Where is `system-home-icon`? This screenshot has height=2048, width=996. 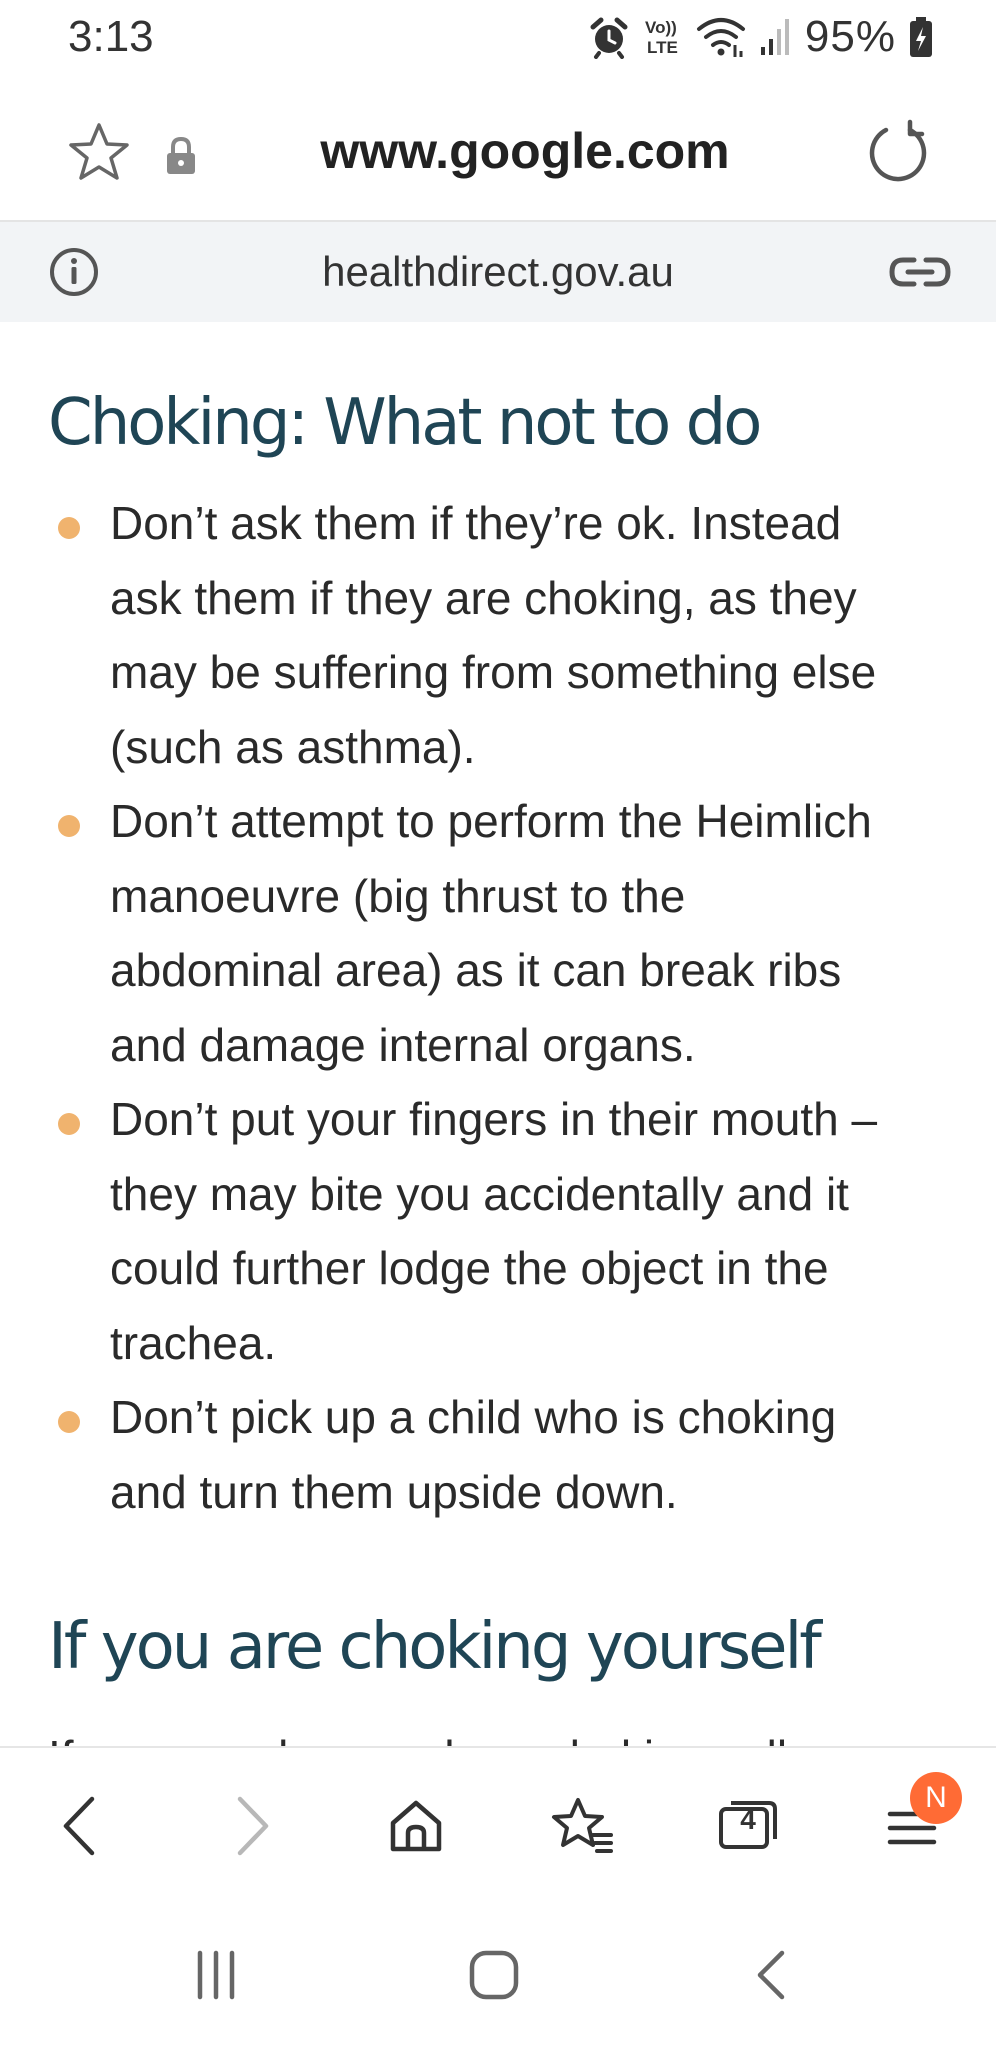 system-home-icon is located at coordinates (494, 1975).